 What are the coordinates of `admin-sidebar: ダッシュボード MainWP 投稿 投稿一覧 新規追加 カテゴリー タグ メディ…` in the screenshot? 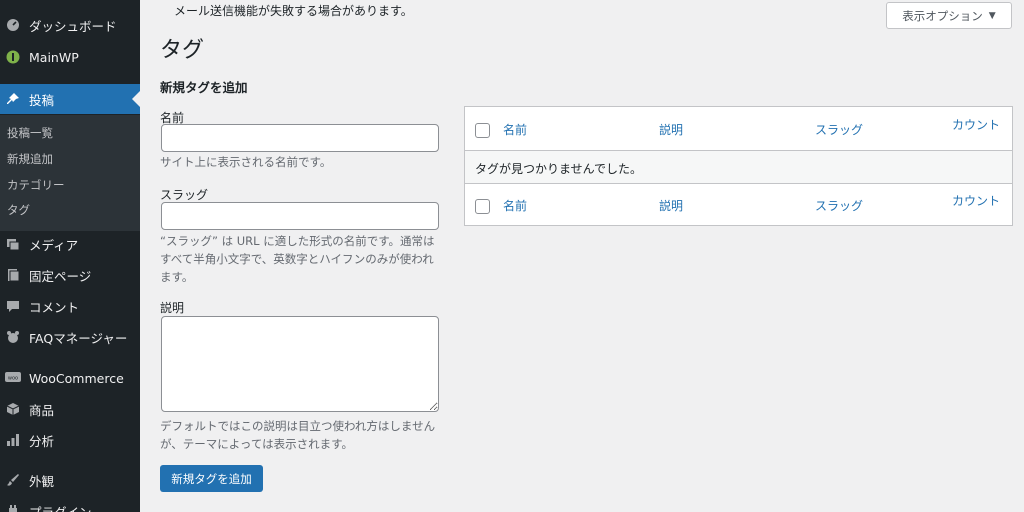 It's located at (70, 256).